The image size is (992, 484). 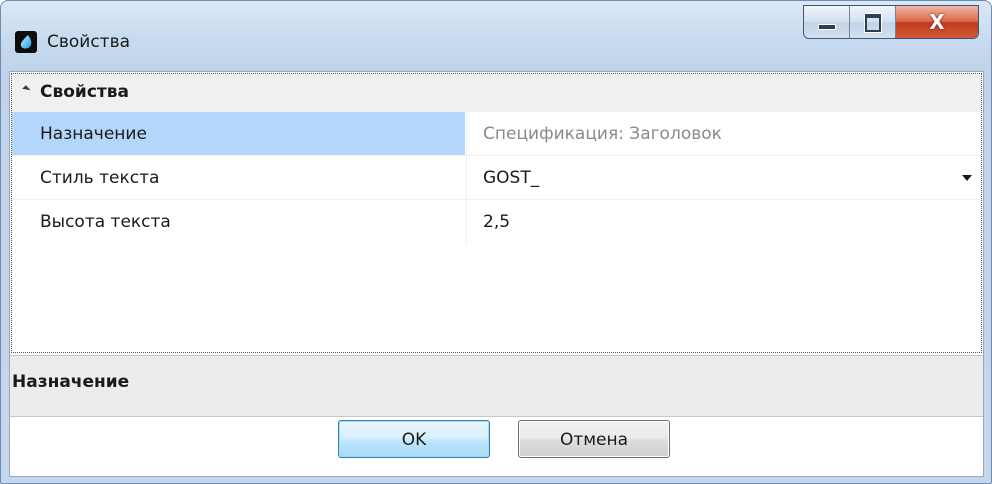 What do you see at coordinates (496, 446) in the screenshot?
I see `dialog-footer: OK Отмена` at bounding box center [496, 446].